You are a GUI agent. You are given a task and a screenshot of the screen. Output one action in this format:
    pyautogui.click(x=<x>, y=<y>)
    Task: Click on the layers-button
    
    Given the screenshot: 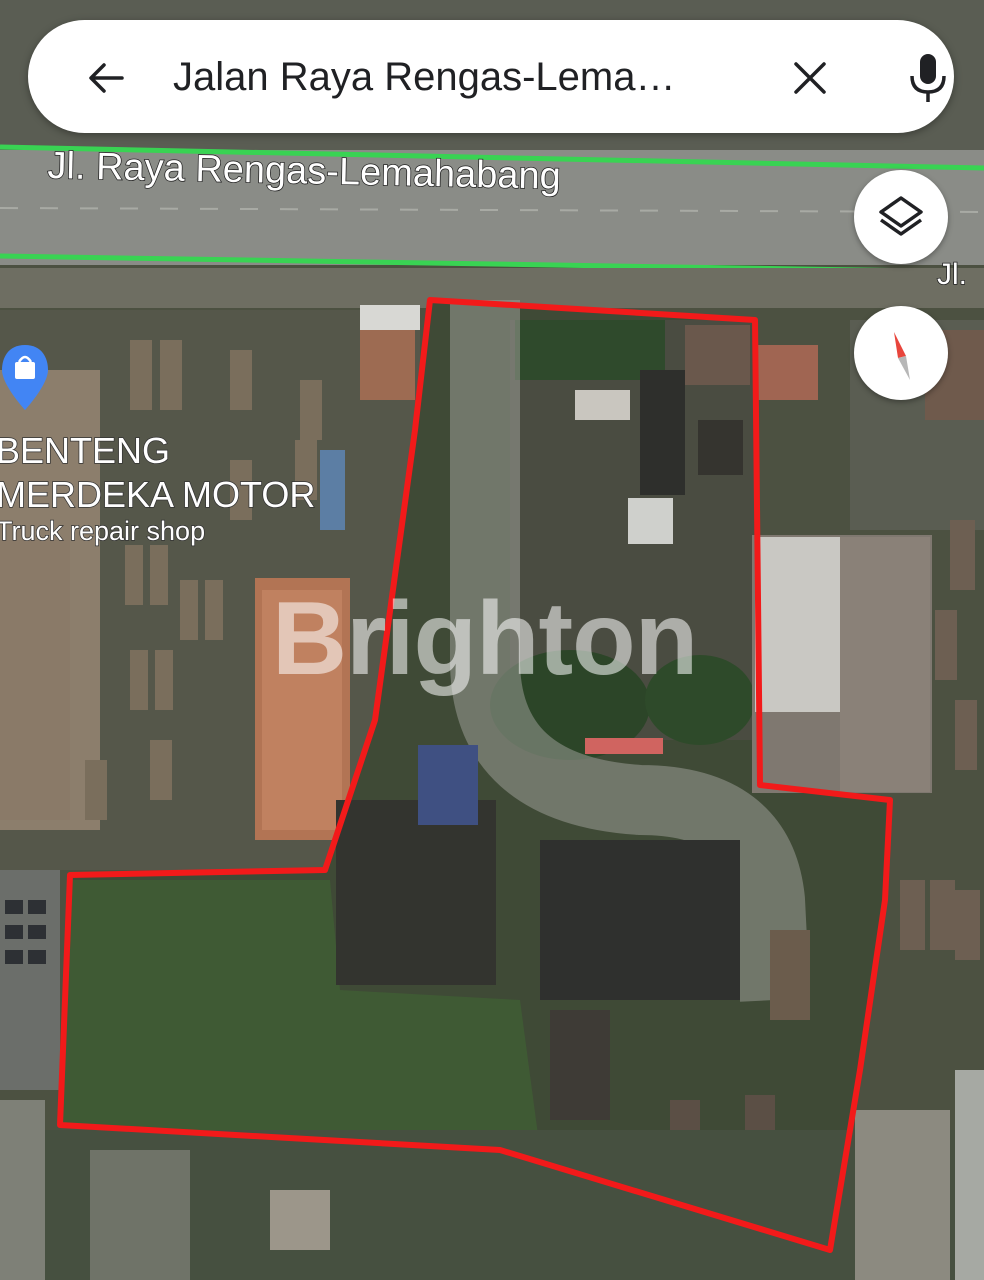 What is the action you would take?
    pyautogui.click(x=901, y=217)
    